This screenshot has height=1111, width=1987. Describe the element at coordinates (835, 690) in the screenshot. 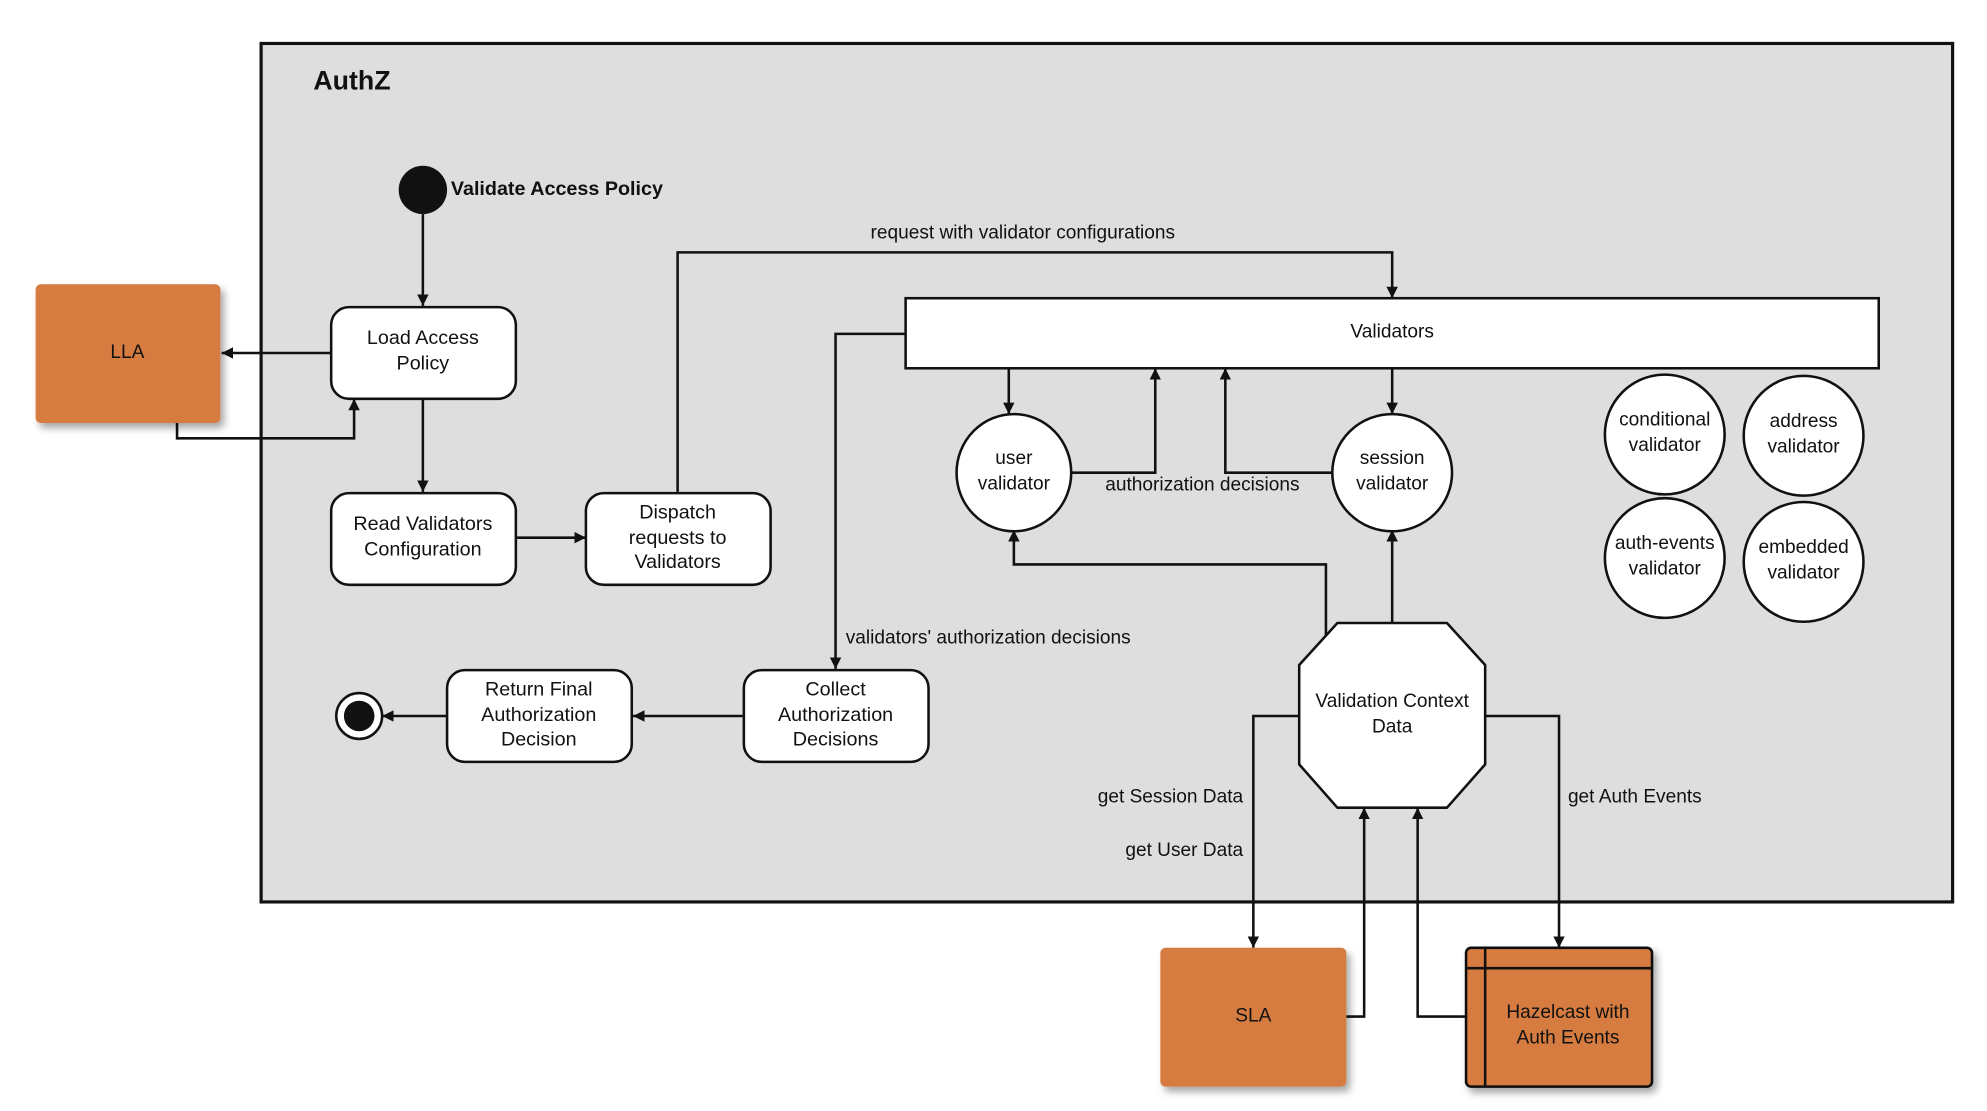

I see `activity-text: Collect` at that location.